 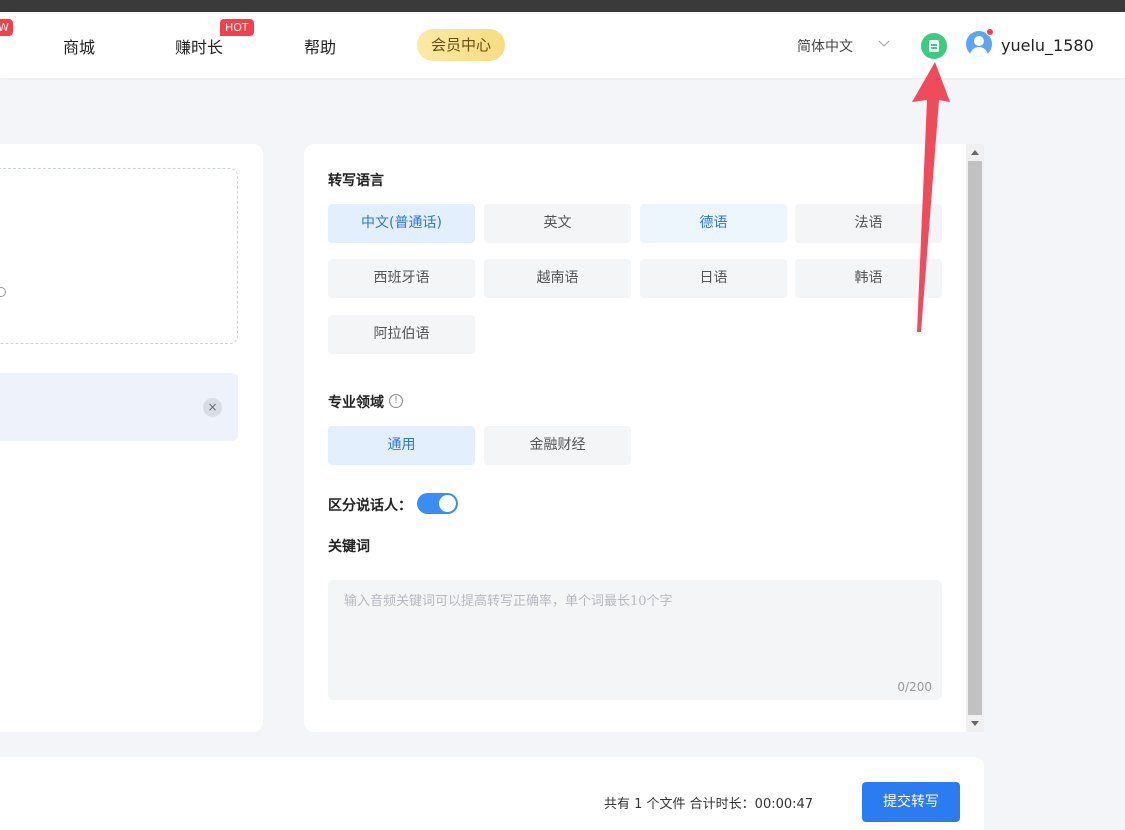 What do you see at coordinates (492, 793) in the screenshot?
I see `footer-bar: 共有 1 个文件 合计时长：00:00:47 提交转写` at bounding box center [492, 793].